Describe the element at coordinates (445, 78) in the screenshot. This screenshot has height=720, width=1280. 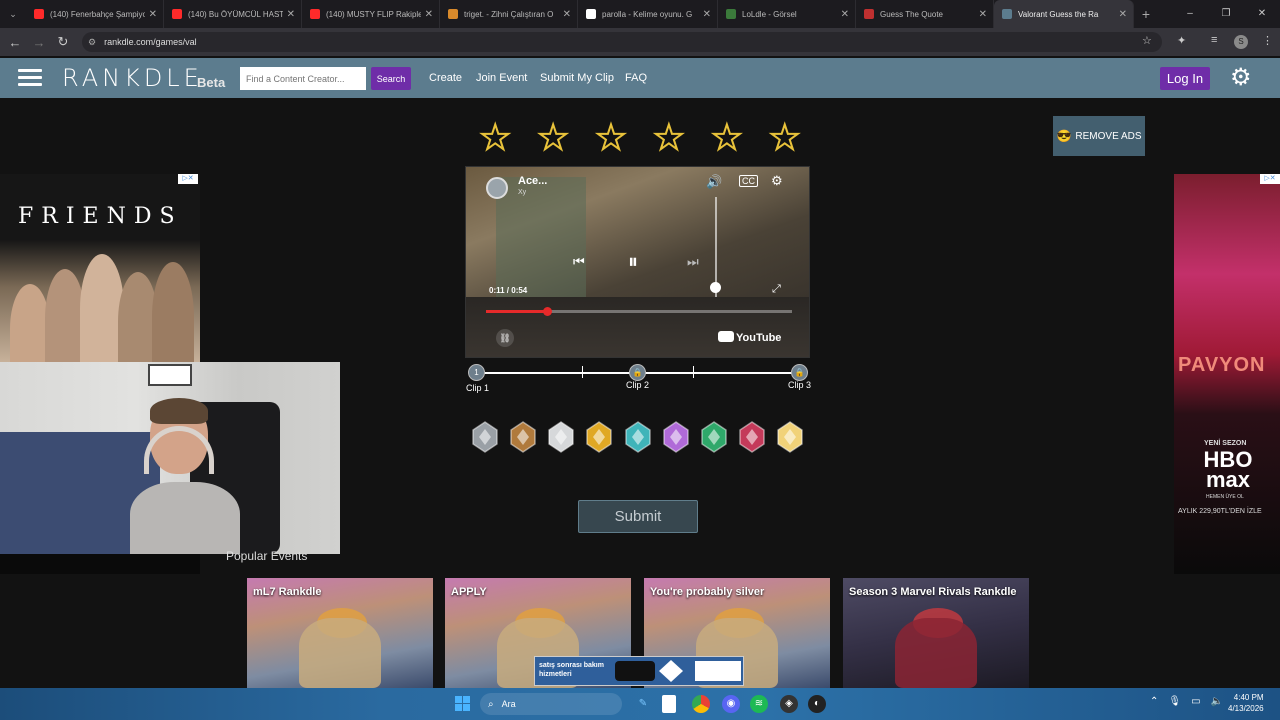
I see `nav-create: Create` at that location.